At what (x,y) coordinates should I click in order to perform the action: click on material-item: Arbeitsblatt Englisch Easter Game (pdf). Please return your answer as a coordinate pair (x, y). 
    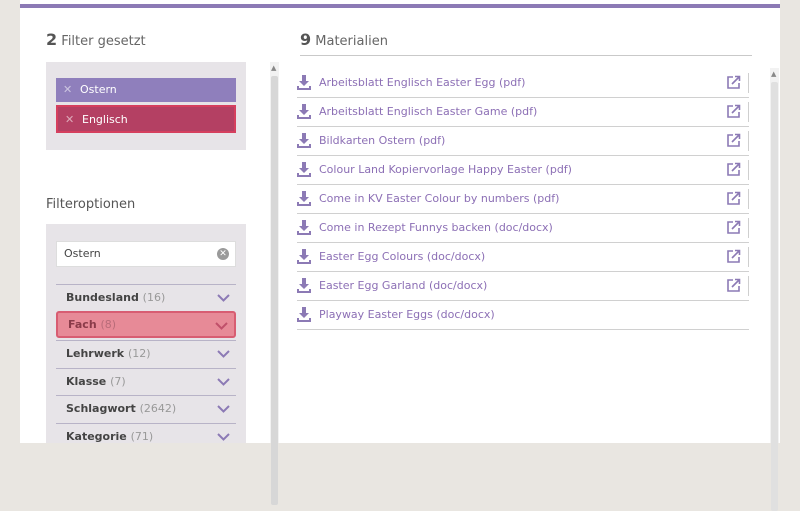
    Looking at the image, I should click on (523, 112).